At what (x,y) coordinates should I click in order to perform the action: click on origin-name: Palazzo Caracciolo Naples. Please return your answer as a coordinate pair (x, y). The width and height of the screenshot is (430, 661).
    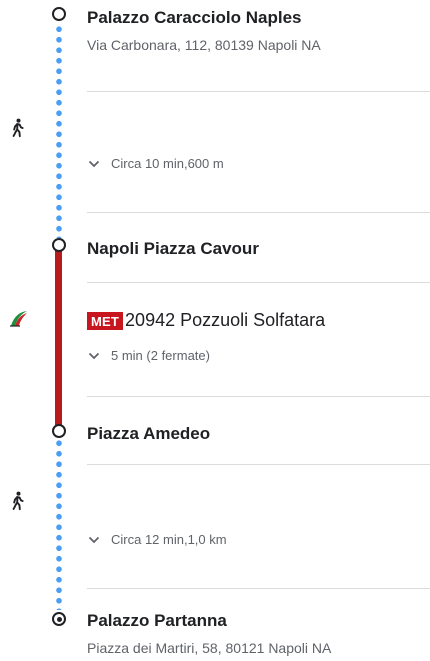
    Looking at the image, I should click on (194, 18).